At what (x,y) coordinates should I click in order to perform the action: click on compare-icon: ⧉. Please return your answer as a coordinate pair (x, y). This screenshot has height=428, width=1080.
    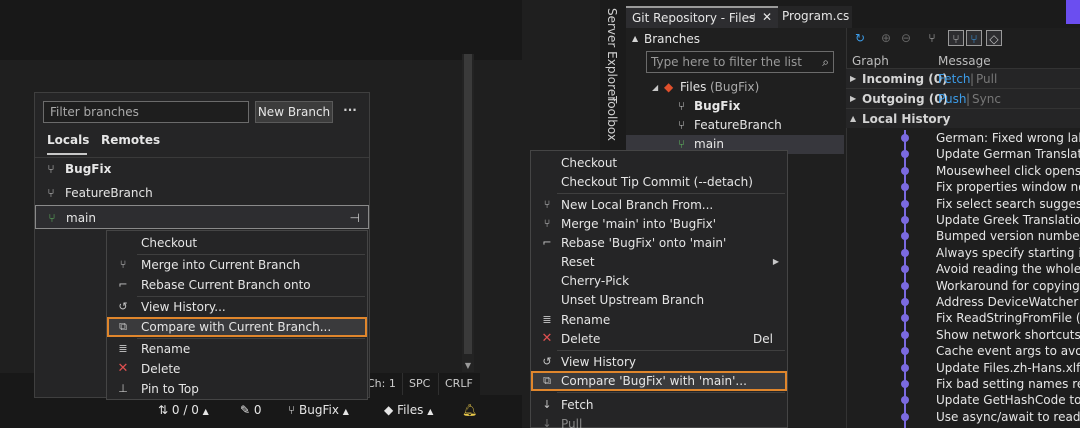
    Looking at the image, I should click on (547, 380).